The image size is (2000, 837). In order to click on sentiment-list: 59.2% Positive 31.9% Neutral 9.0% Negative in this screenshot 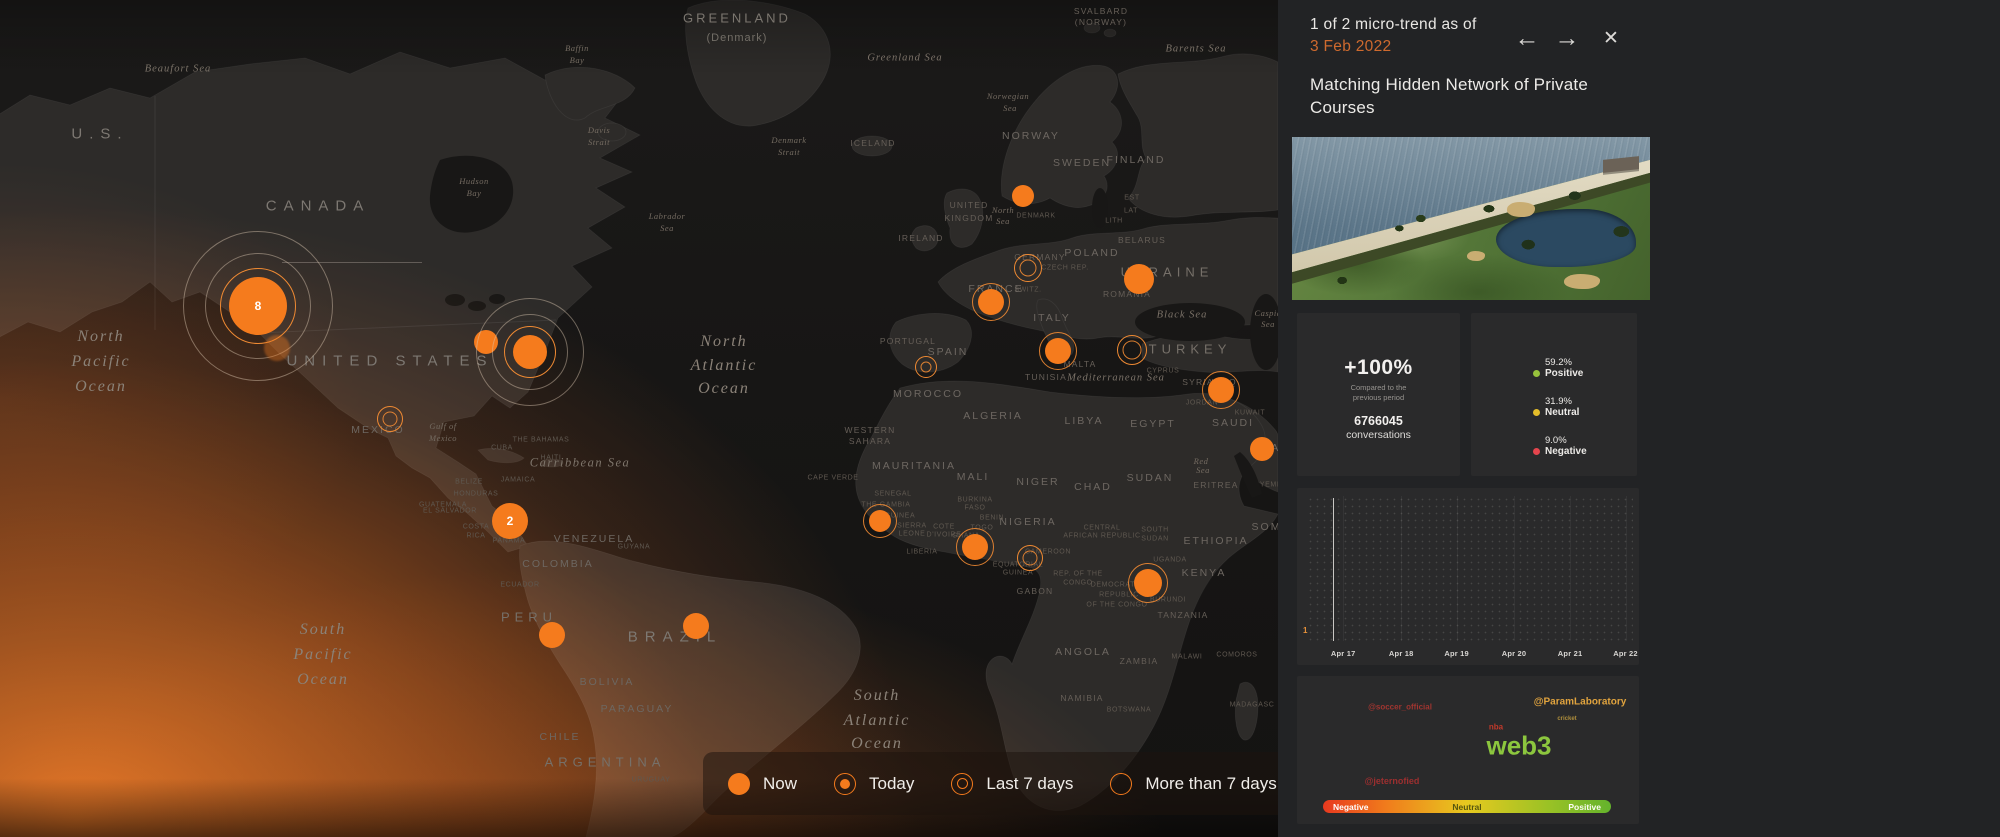, I will do `click(1585, 407)`.